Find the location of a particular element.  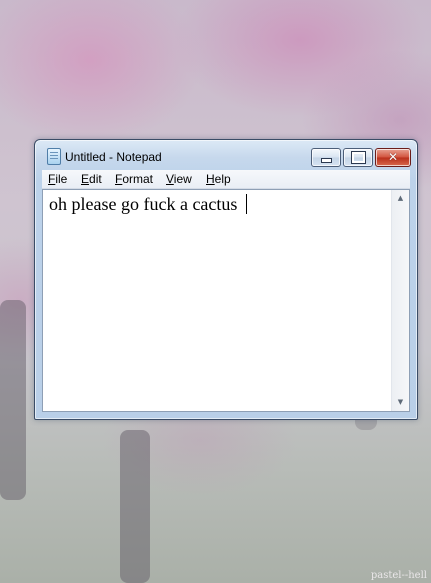

text-caret is located at coordinates (246, 204).